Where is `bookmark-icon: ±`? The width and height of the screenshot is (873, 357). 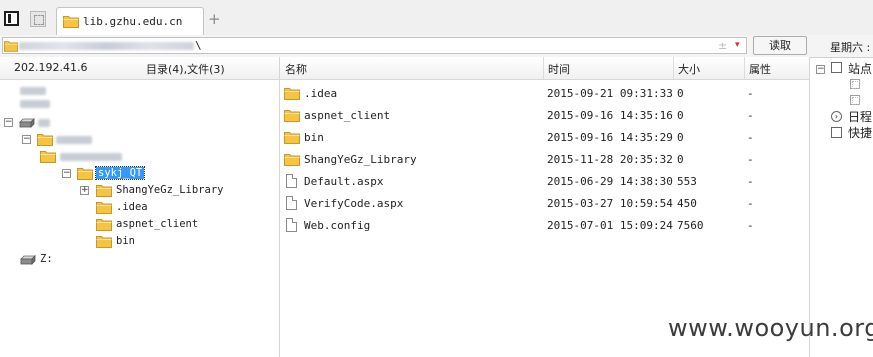 bookmark-icon: ± is located at coordinates (722, 45).